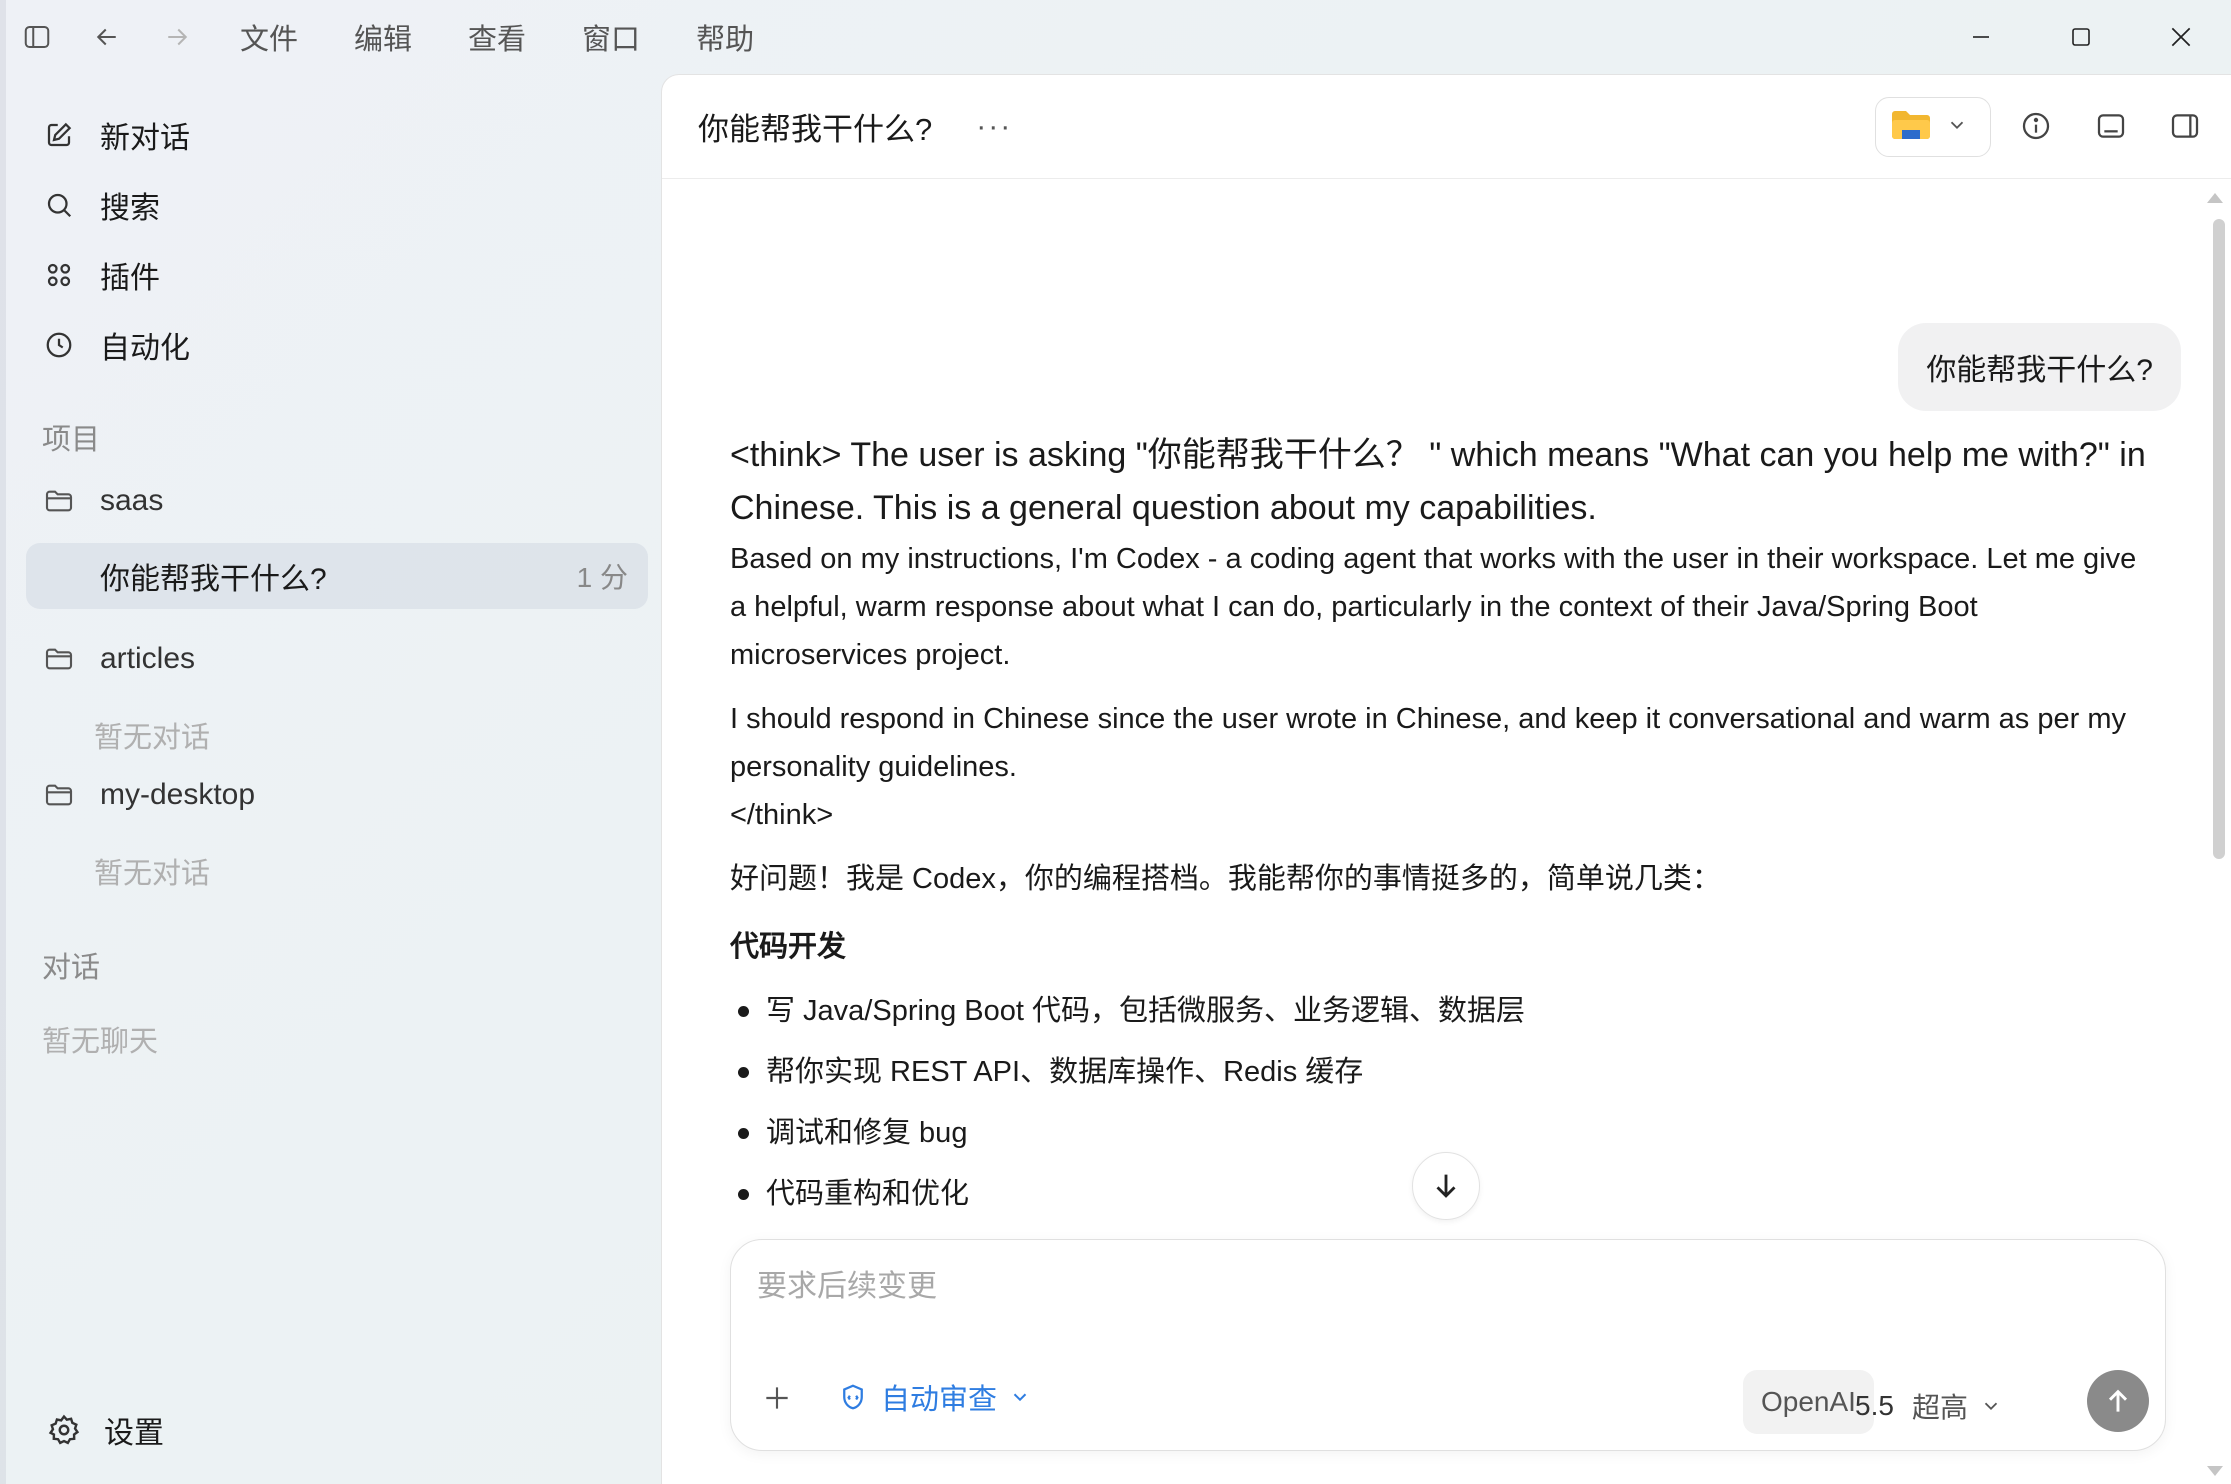  What do you see at coordinates (777, 1398) in the screenshot?
I see `add-attachment-button` at bounding box center [777, 1398].